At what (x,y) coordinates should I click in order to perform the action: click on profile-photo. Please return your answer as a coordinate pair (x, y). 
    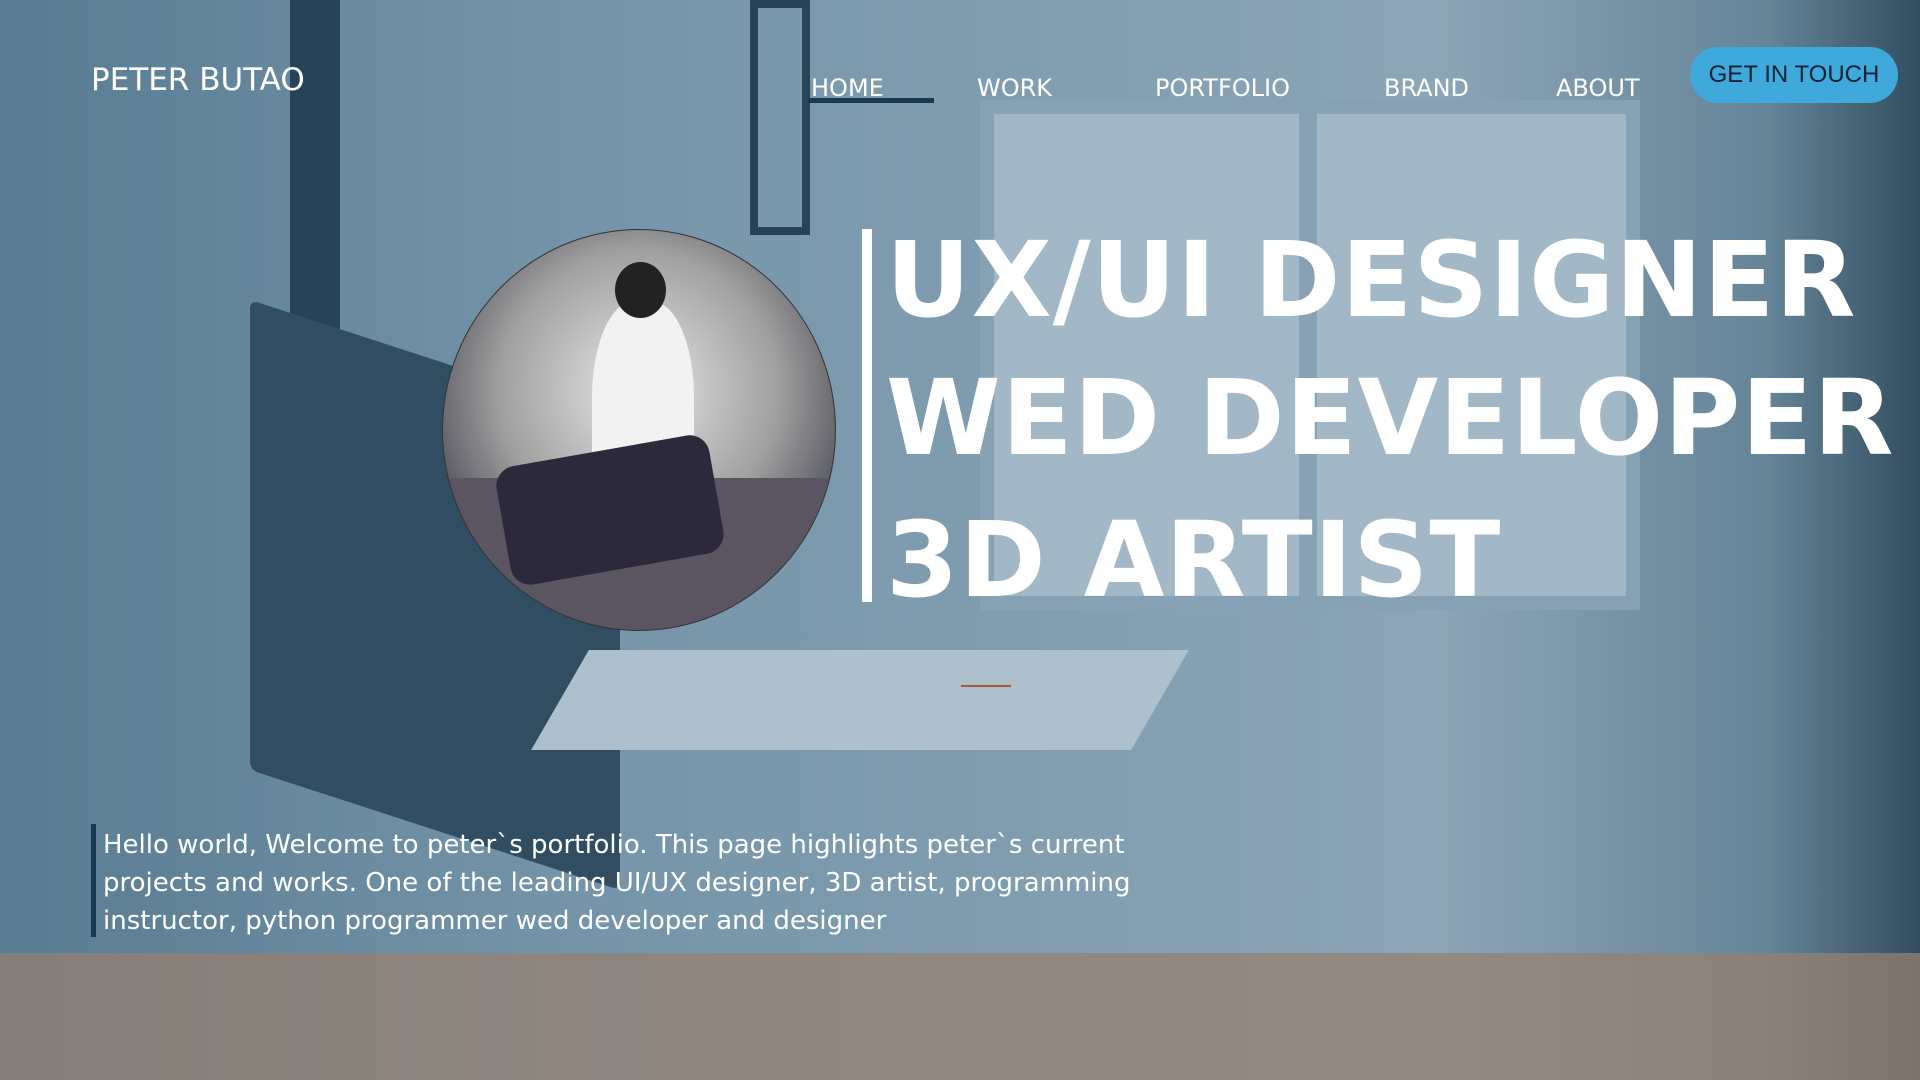
    Looking at the image, I should click on (639, 430).